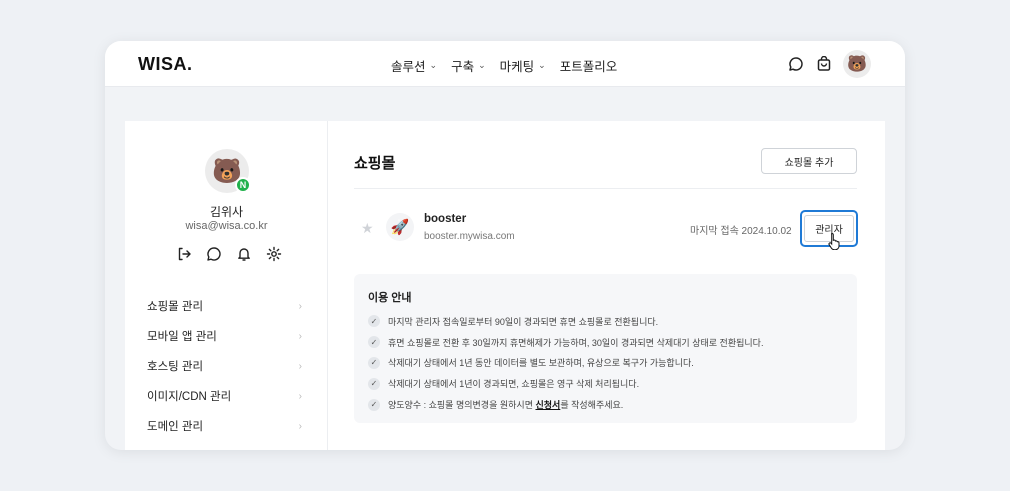 This screenshot has width=1010, height=491. I want to click on user-name: 김위사, so click(226, 212).